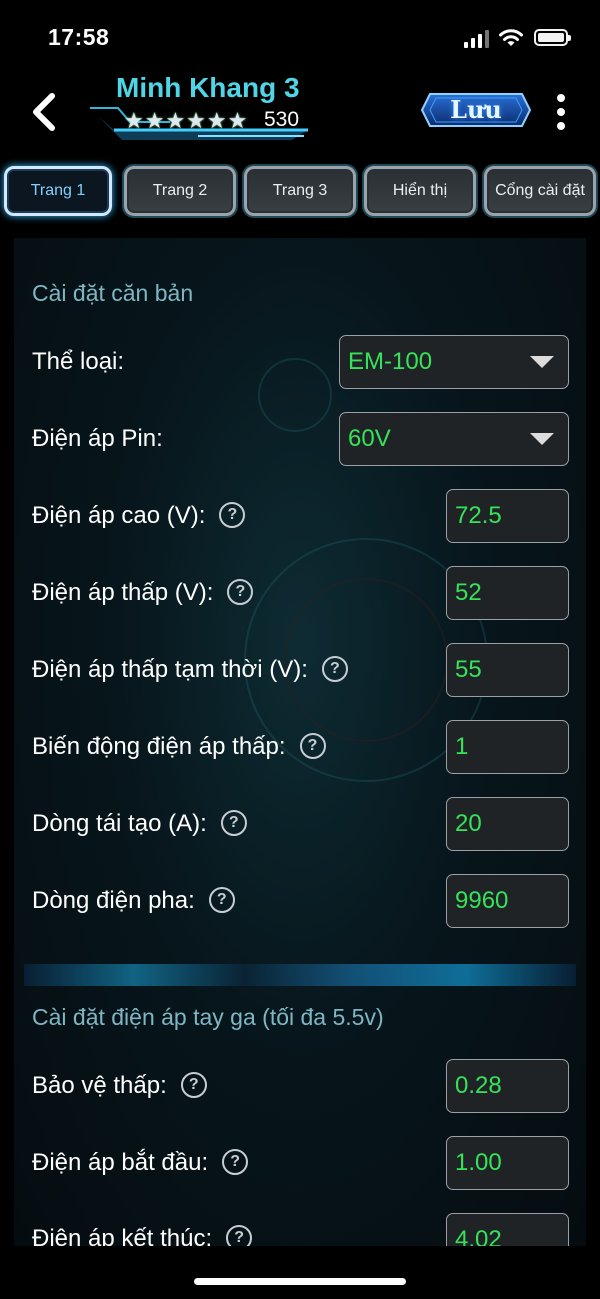 Image resolution: width=600 pixels, height=1299 pixels. Describe the element at coordinates (208, 1017) in the screenshot. I see `section-title-throttle: Cài đặt điện áp tay ga (tối đa 5.5v)` at that location.